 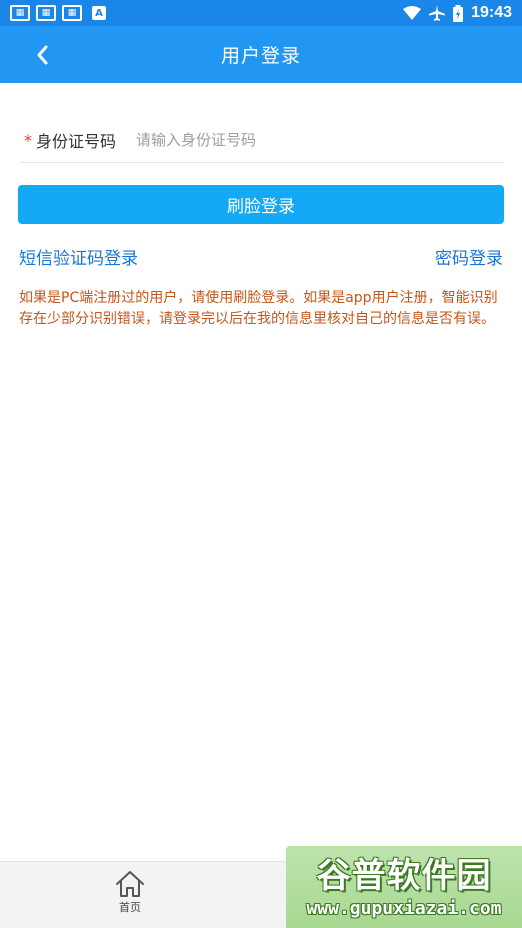 I want to click on face-login-button: 刷脸登录, so click(x=261, y=204).